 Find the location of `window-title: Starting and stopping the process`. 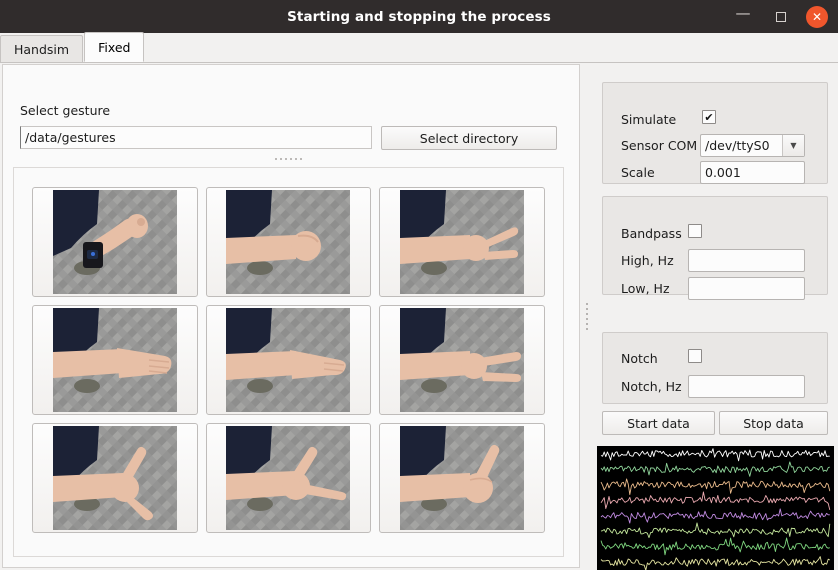

window-title: Starting and stopping the process is located at coordinates (419, 16).